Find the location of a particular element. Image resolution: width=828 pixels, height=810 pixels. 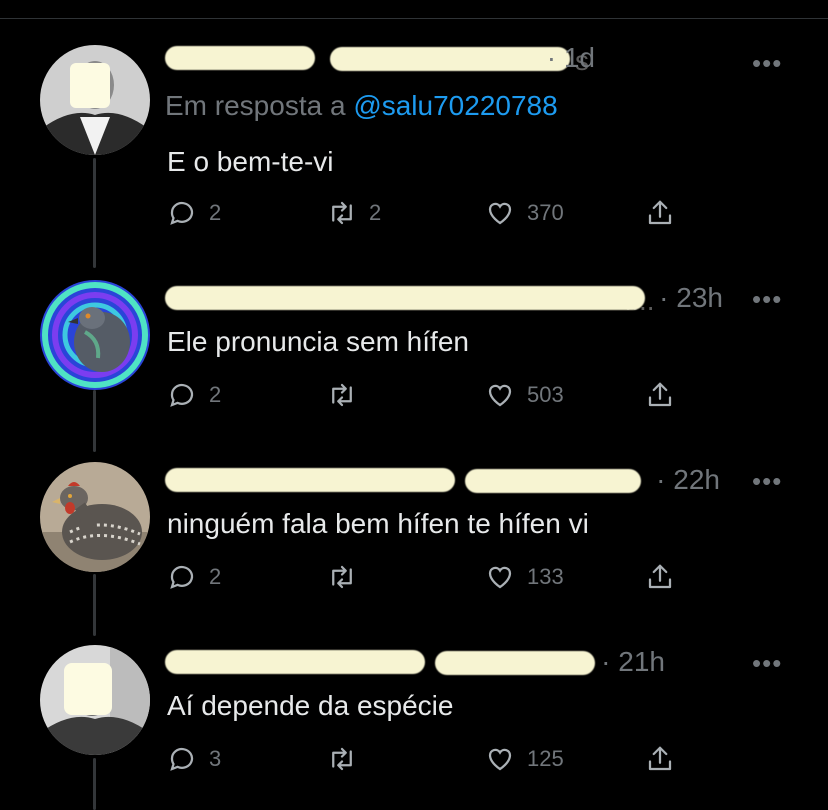

like-count: 133 is located at coordinates (545, 576).